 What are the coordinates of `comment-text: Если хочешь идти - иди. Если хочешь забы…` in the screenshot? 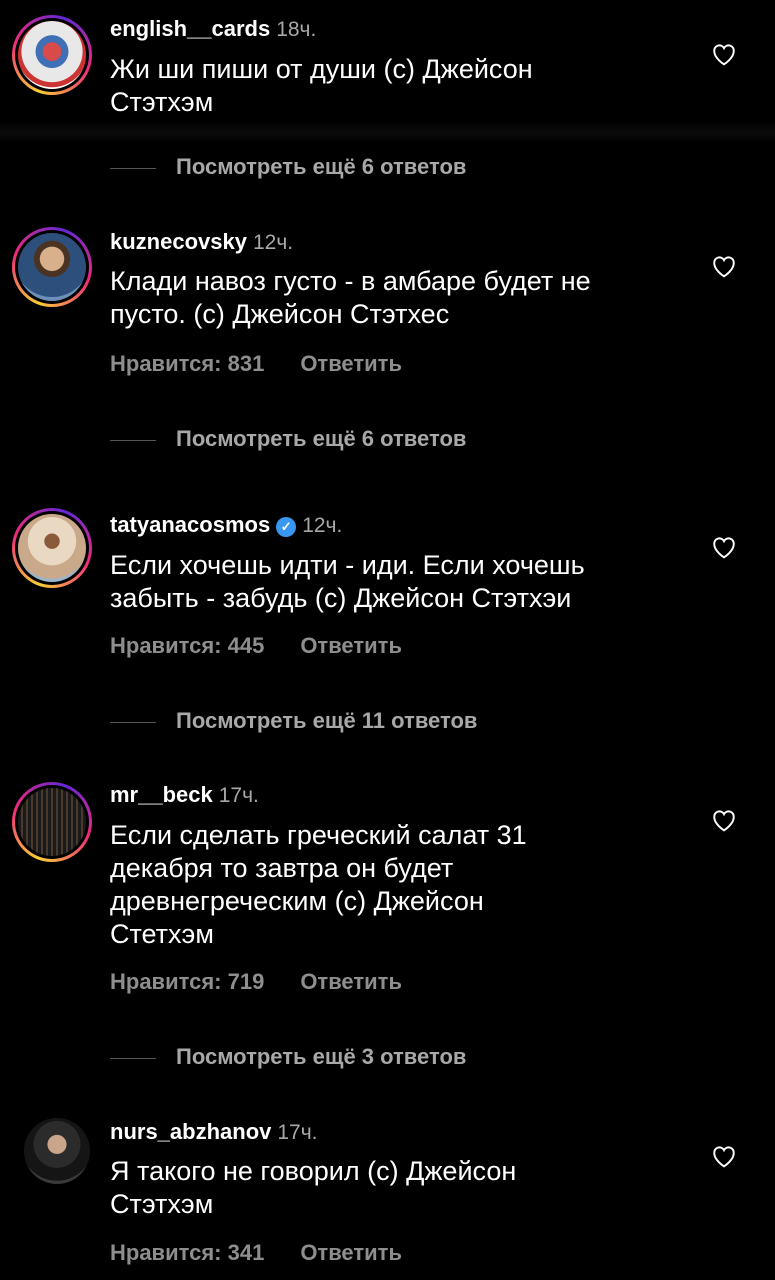 It's located at (347, 581).